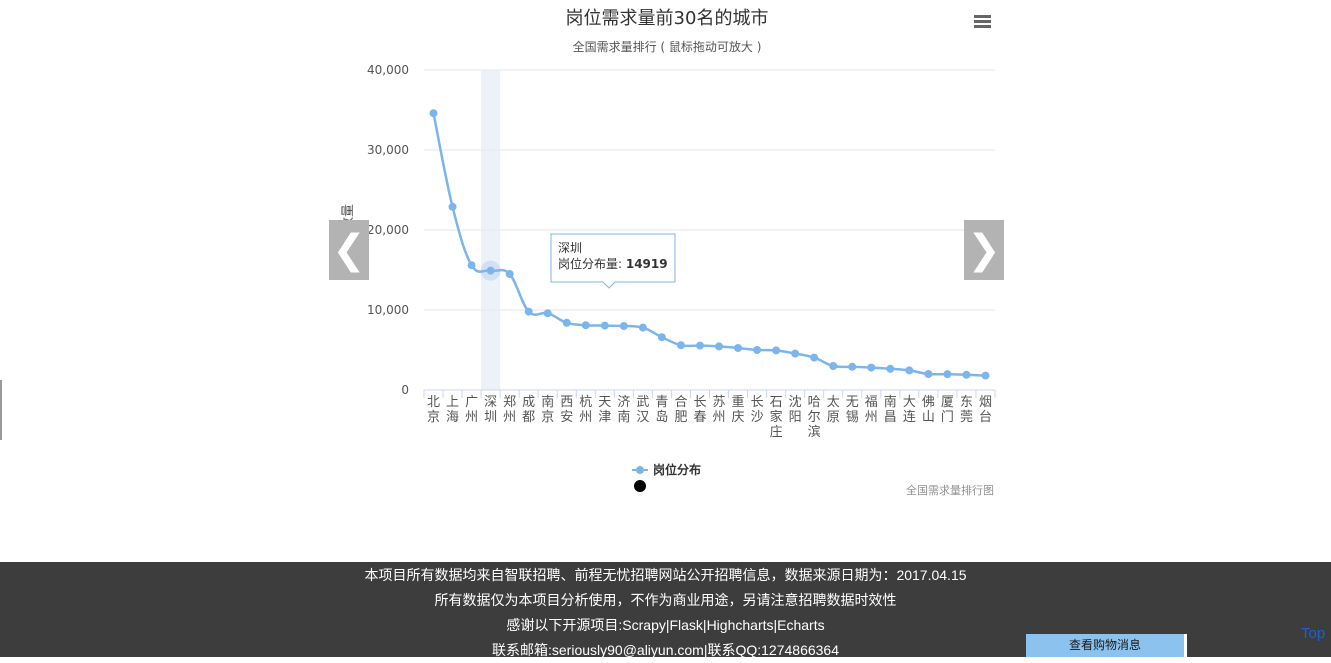  What do you see at coordinates (814, 417) in the screenshot?
I see `x-tick-label: 哈尔滨` at bounding box center [814, 417].